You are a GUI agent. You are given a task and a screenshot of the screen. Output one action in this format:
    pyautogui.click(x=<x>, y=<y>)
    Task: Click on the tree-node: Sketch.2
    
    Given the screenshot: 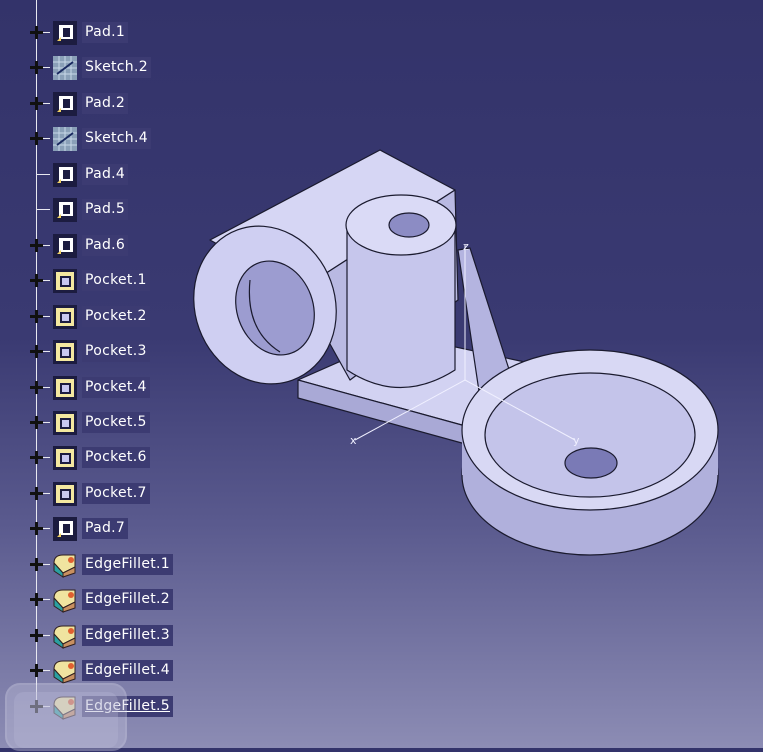 What is the action you would take?
    pyautogui.click(x=100, y=68)
    